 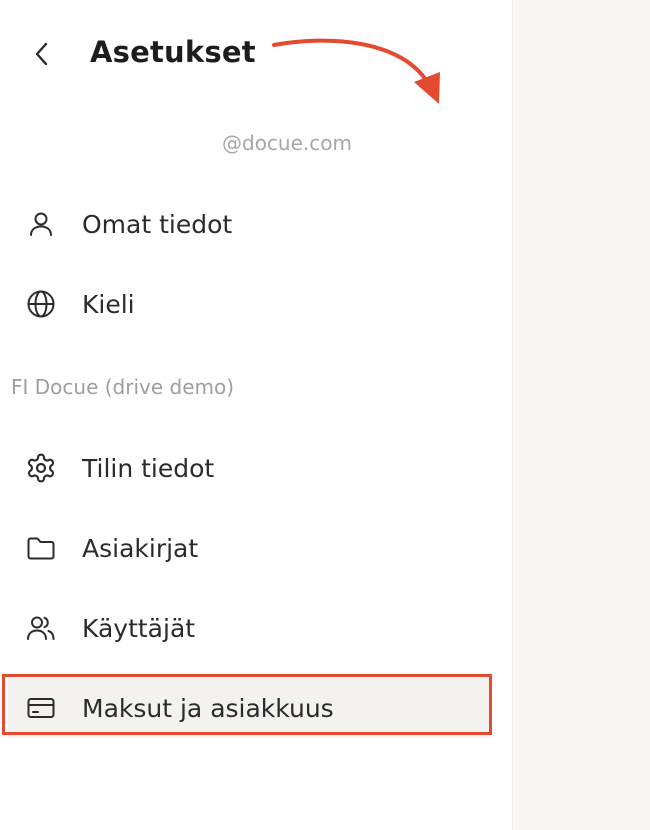 I want to click on globe-icon, so click(x=41, y=304).